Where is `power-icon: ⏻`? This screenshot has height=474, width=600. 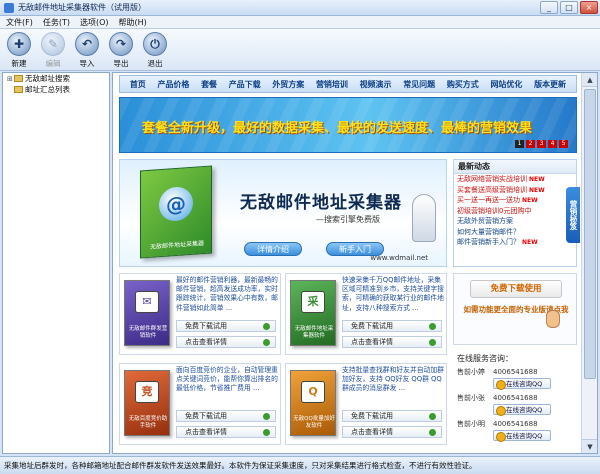
power-icon: ⏻ is located at coordinates (155, 44).